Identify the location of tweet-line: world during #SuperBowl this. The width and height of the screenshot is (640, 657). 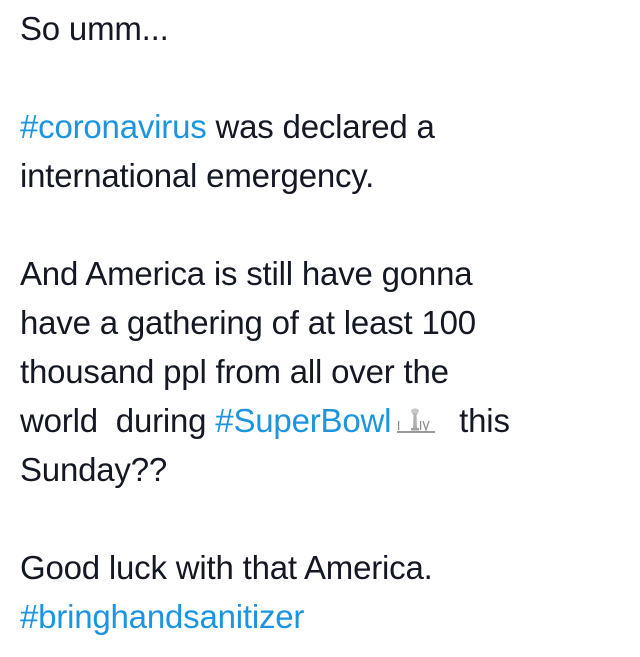
(325, 420).